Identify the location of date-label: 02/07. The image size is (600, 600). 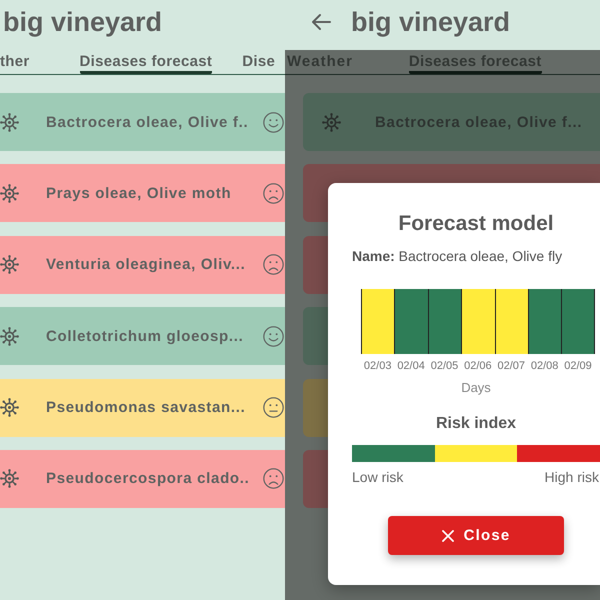
(511, 366).